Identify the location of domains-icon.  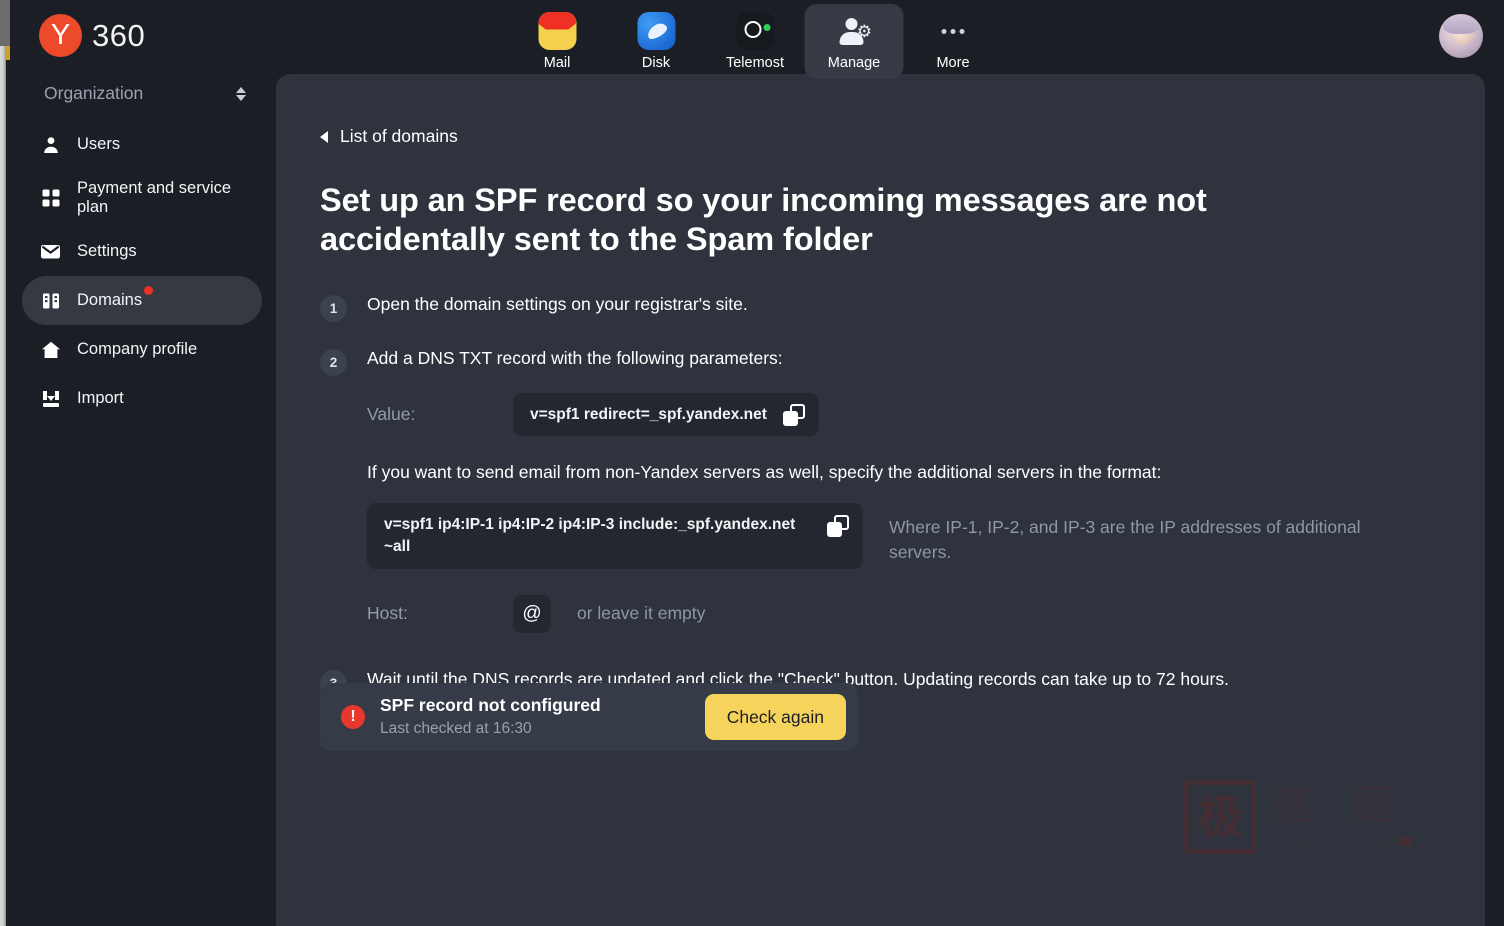
(50, 300).